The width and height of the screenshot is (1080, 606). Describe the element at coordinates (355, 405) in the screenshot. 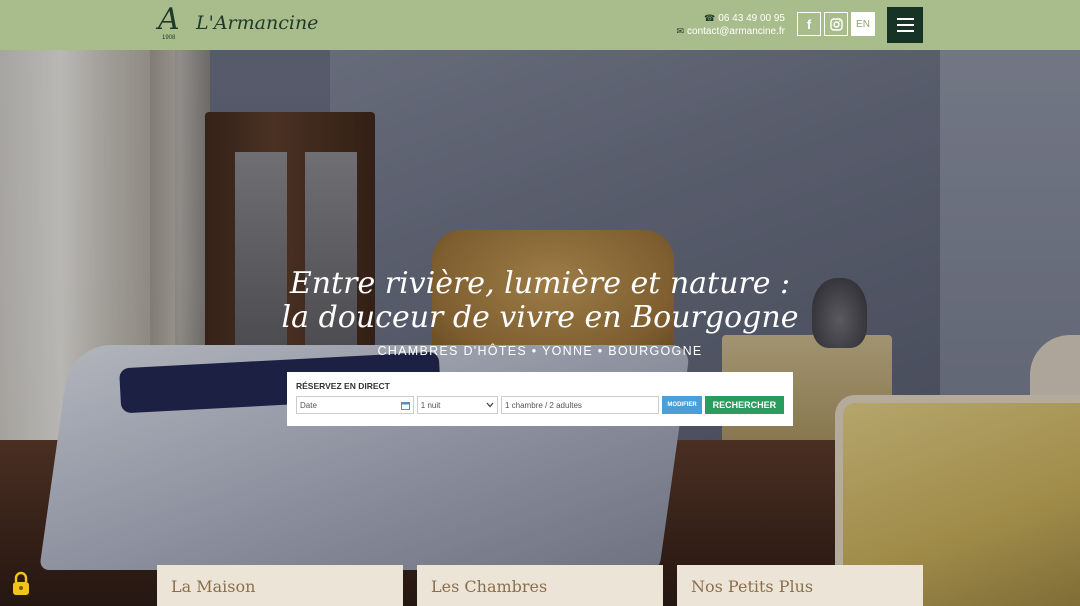

I see `date-field: Date` at that location.